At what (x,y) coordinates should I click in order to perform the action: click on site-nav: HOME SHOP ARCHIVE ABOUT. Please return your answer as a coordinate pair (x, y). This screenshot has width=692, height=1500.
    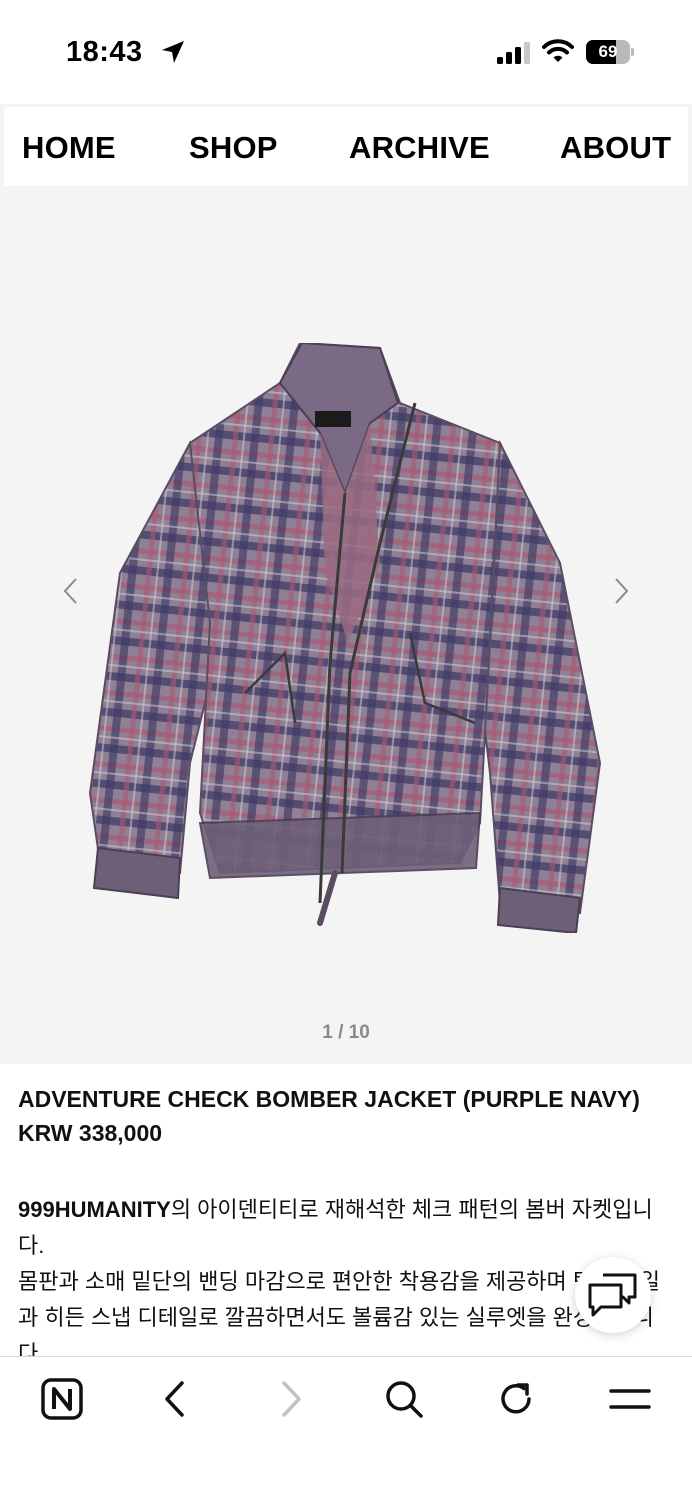
    Looking at the image, I should click on (346, 146).